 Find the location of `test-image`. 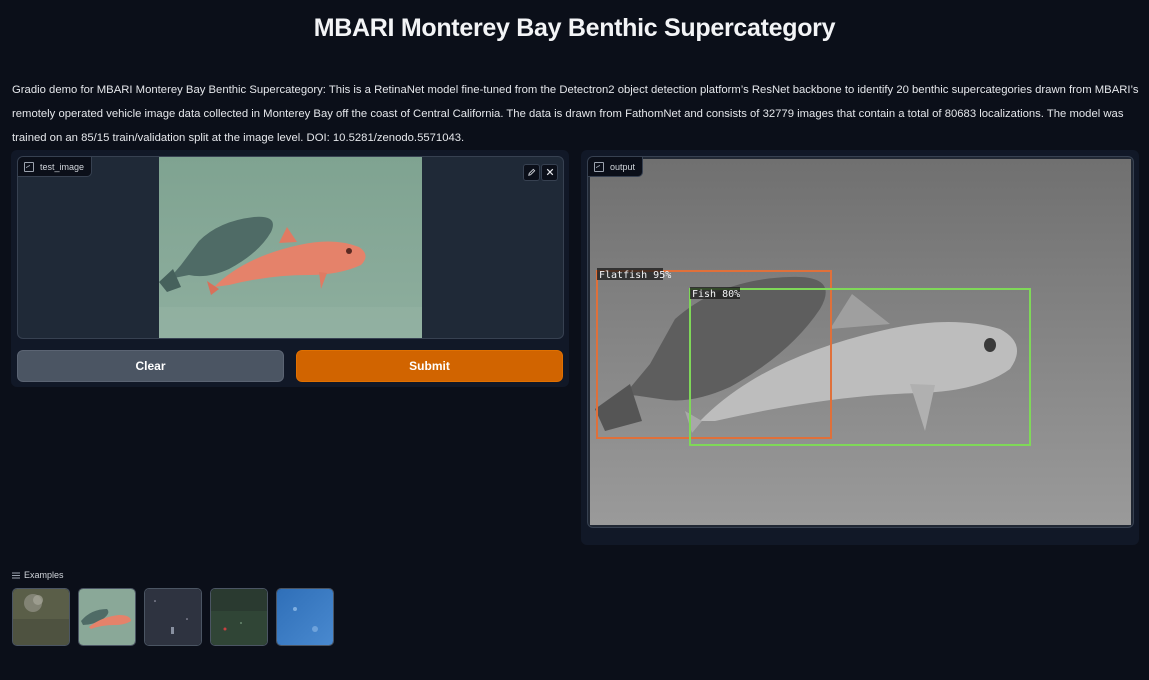

test-image is located at coordinates (290, 247).